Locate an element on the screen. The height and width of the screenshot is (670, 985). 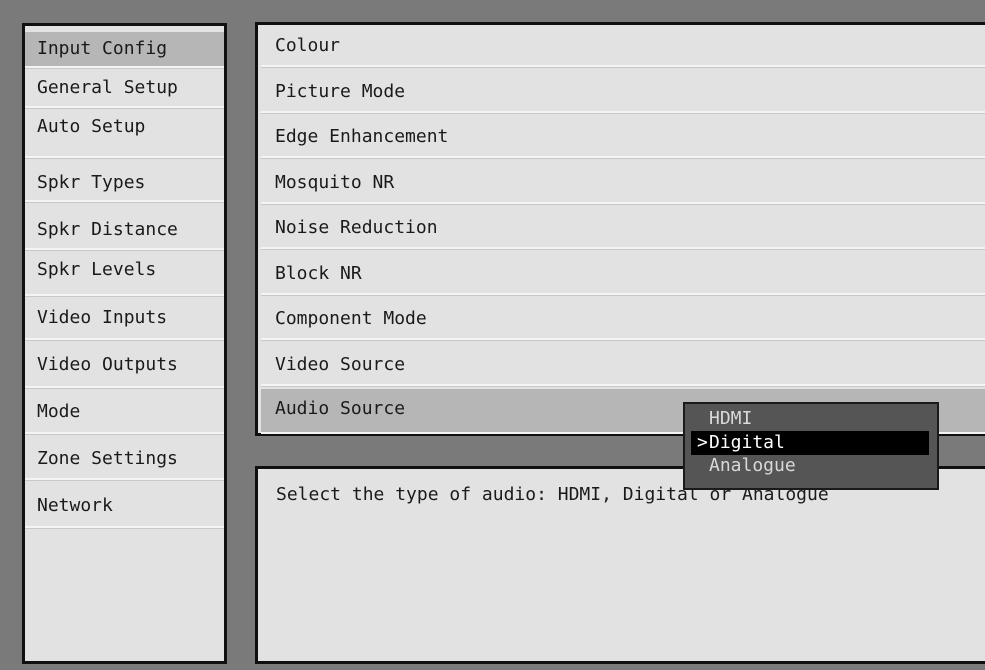
sidebar-item-spkr-types: Spkr Types is located at coordinates (124, 180).